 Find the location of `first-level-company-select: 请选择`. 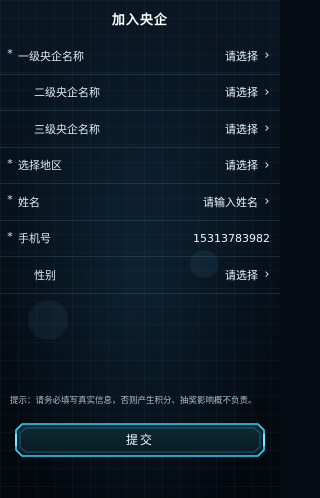

first-level-company-select: 请选择 is located at coordinates (241, 56).